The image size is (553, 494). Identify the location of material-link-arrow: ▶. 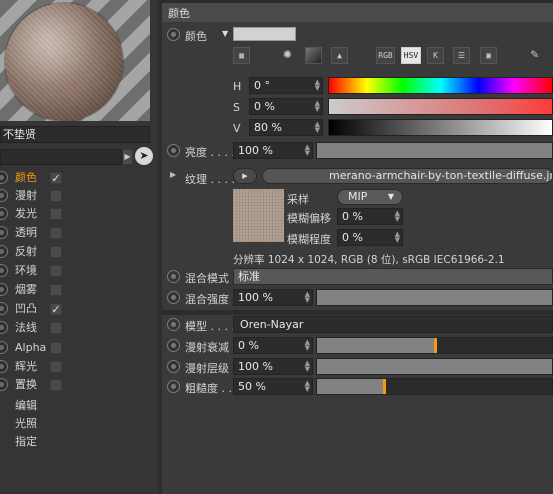
(127, 157).